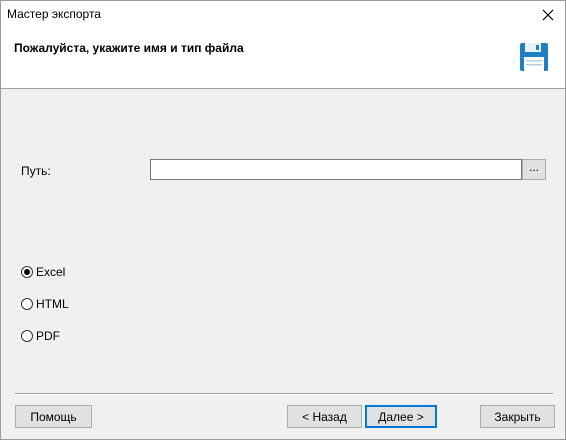 Image resolution: width=566 pixels, height=440 pixels. What do you see at coordinates (336, 169) in the screenshot?
I see `path-input` at bounding box center [336, 169].